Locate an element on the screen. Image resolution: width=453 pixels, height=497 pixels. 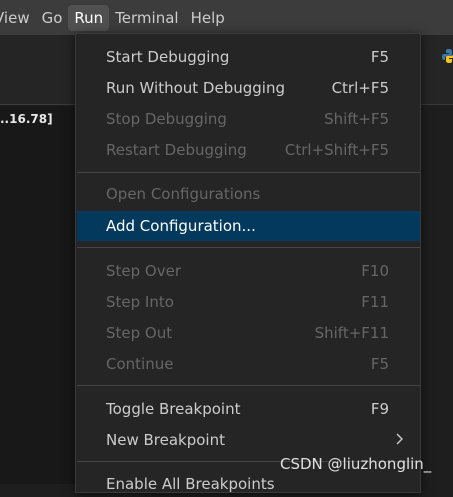
menu-item-run-without-debugging: Run Without Debugging Ctrl+F5 is located at coordinates (248, 88).